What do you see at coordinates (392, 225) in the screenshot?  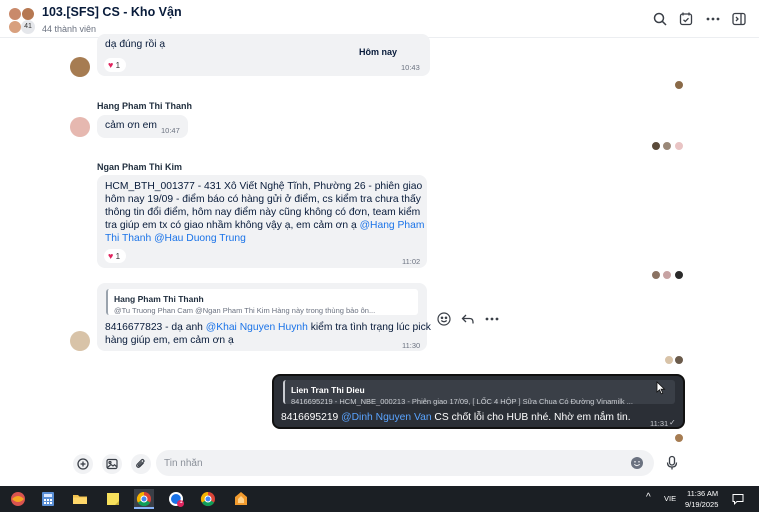 I see `mention-link: @Hang Pham` at bounding box center [392, 225].